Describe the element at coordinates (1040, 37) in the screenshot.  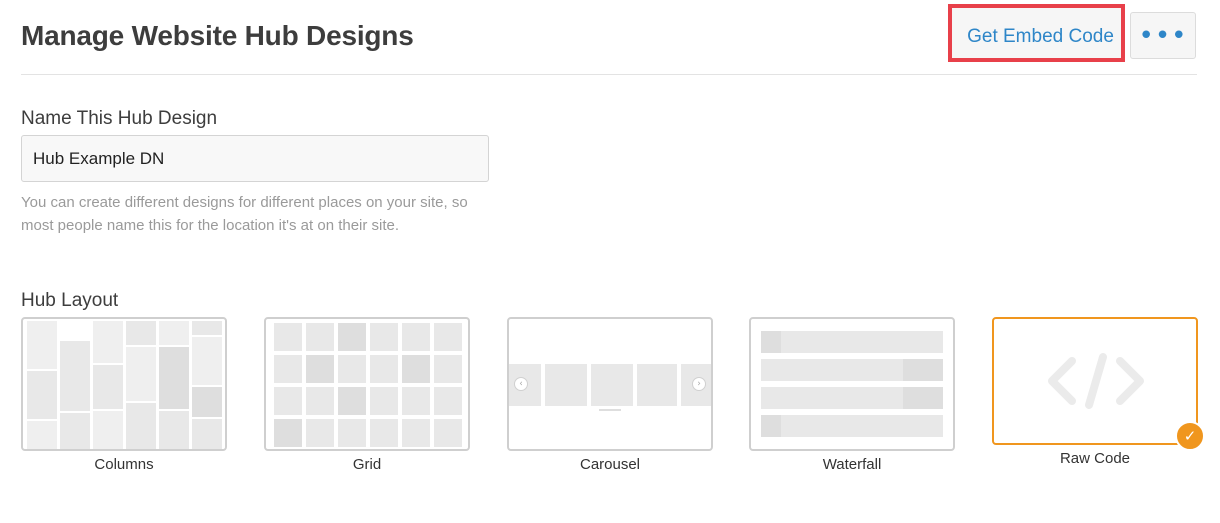
I see `get-embed-code-button: Get Embed Code` at that location.